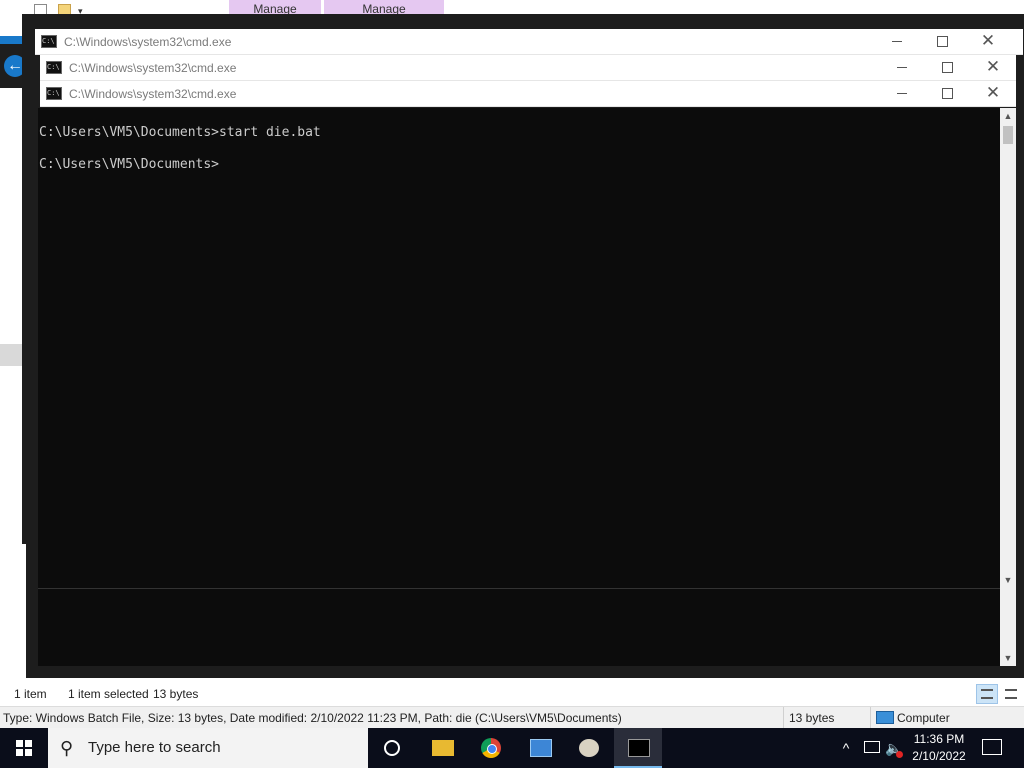  I want to click on details-size: 13 bytes, so click(812, 718).